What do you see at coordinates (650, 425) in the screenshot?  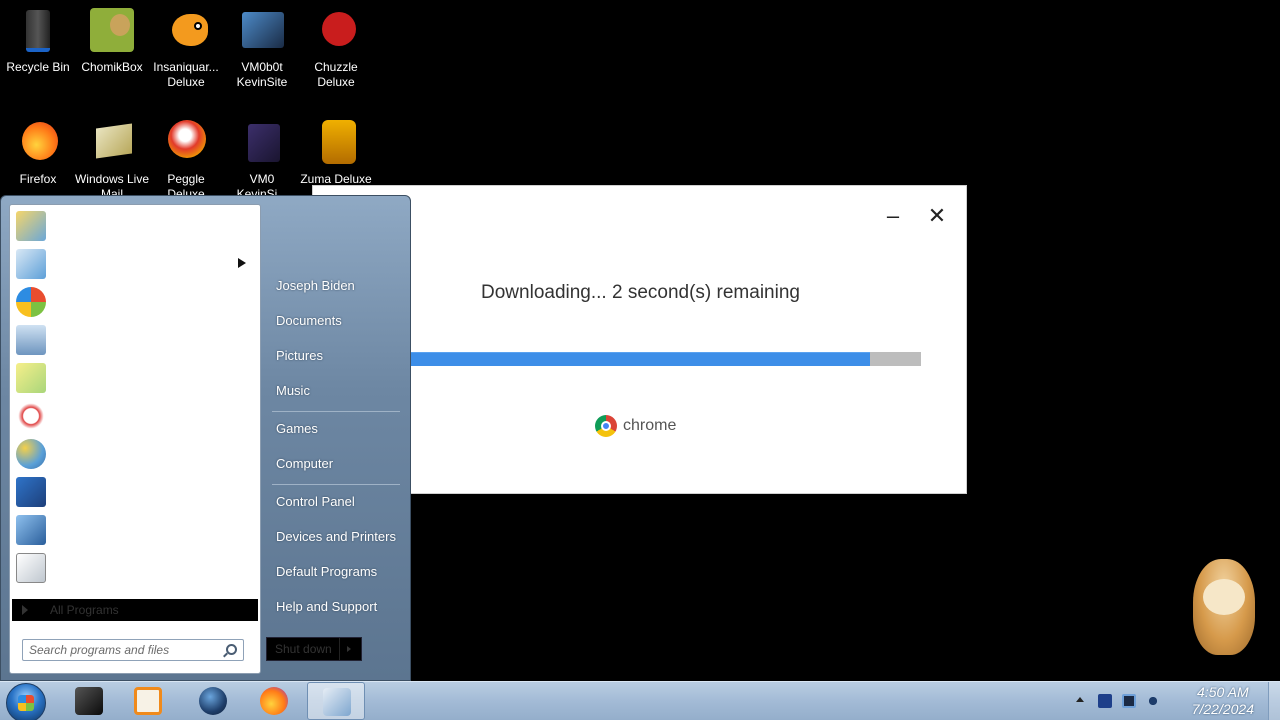 I see `chrome-brand-text: chrome` at bounding box center [650, 425].